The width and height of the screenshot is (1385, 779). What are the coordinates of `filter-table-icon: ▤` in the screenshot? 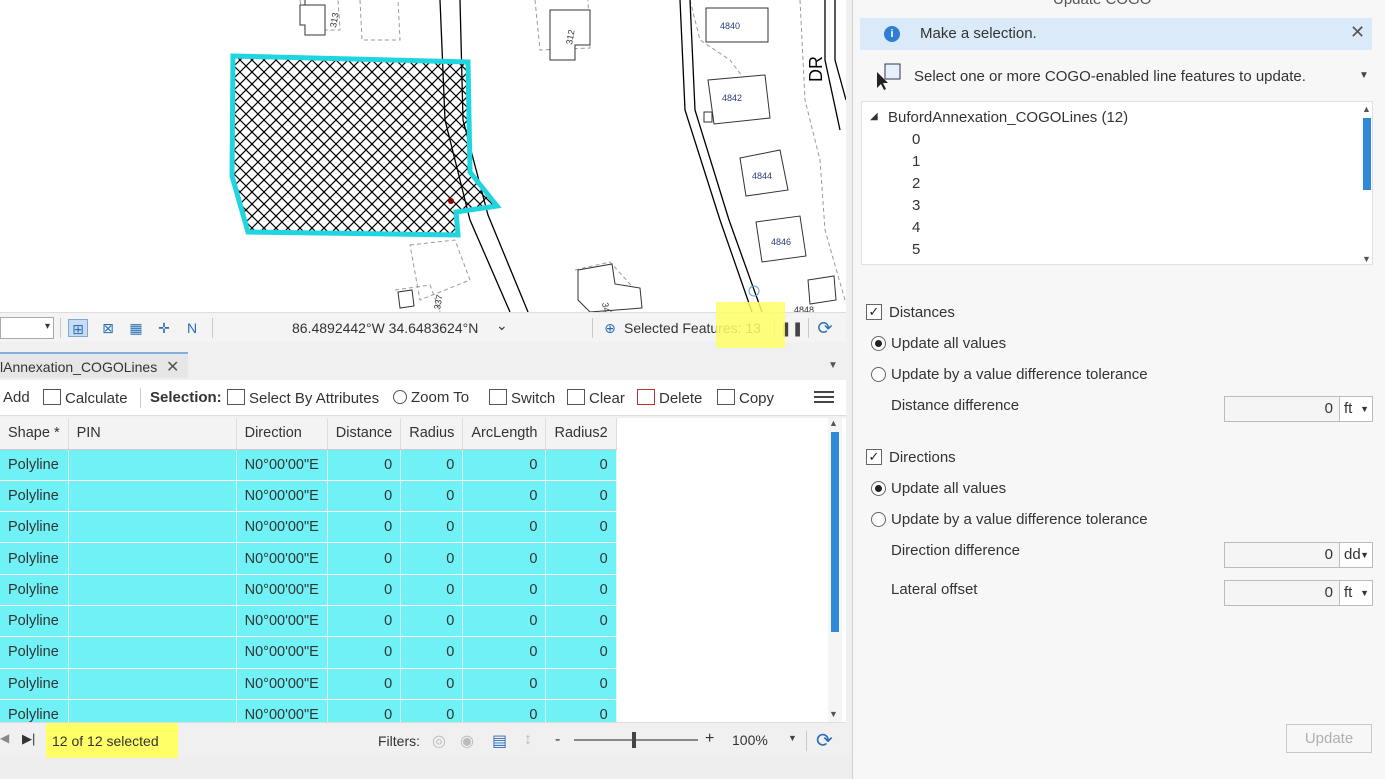 It's located at (499, 741).